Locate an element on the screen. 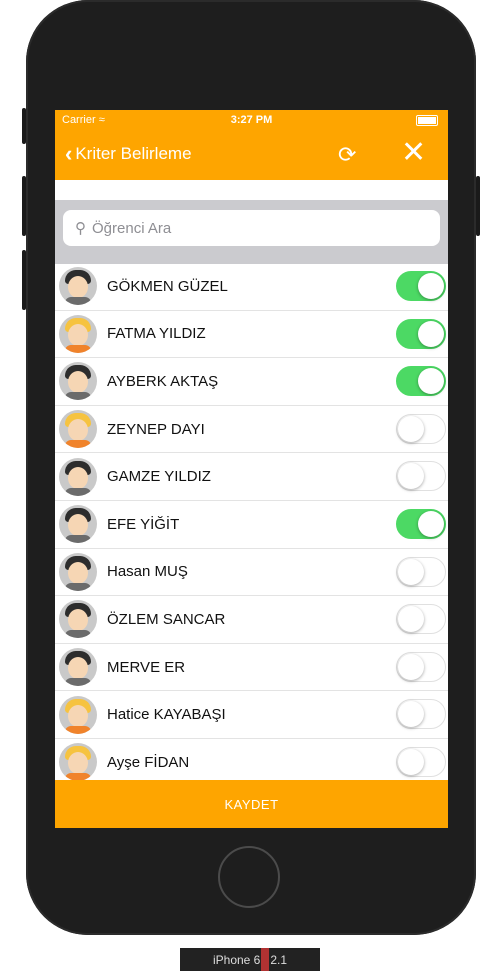 This screenshot has height=971, width=488. student-row: GAMZE YILDIZ is located at coordinates (251, 477).